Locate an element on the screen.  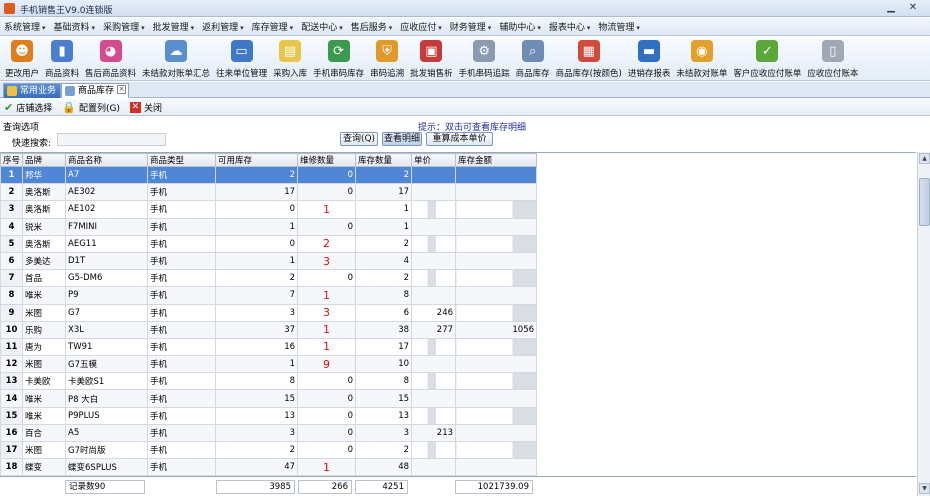
blocks-icon: ▦ is located at coordinates (588, 51).